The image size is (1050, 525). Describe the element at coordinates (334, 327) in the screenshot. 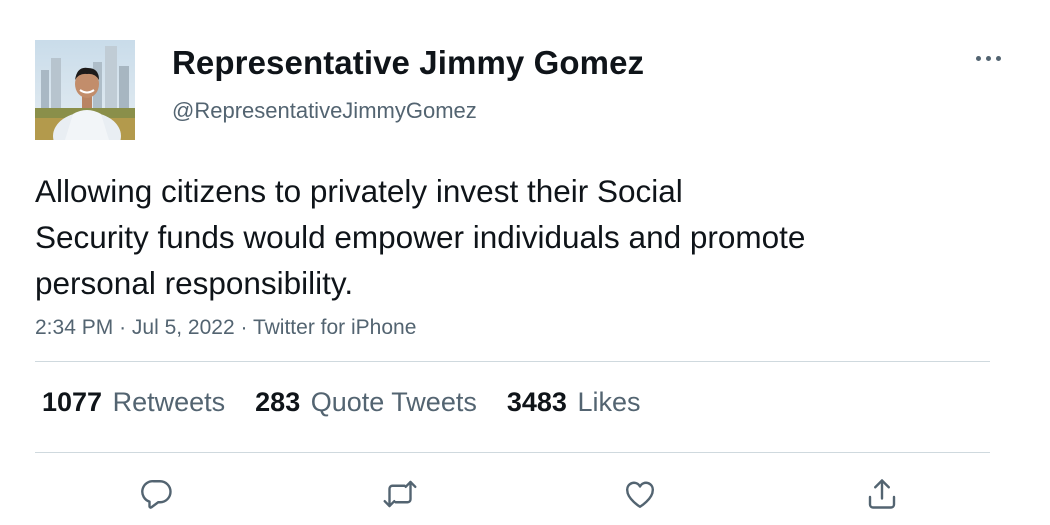

I see `tweet-source: Twitter for iPhone` at that location.